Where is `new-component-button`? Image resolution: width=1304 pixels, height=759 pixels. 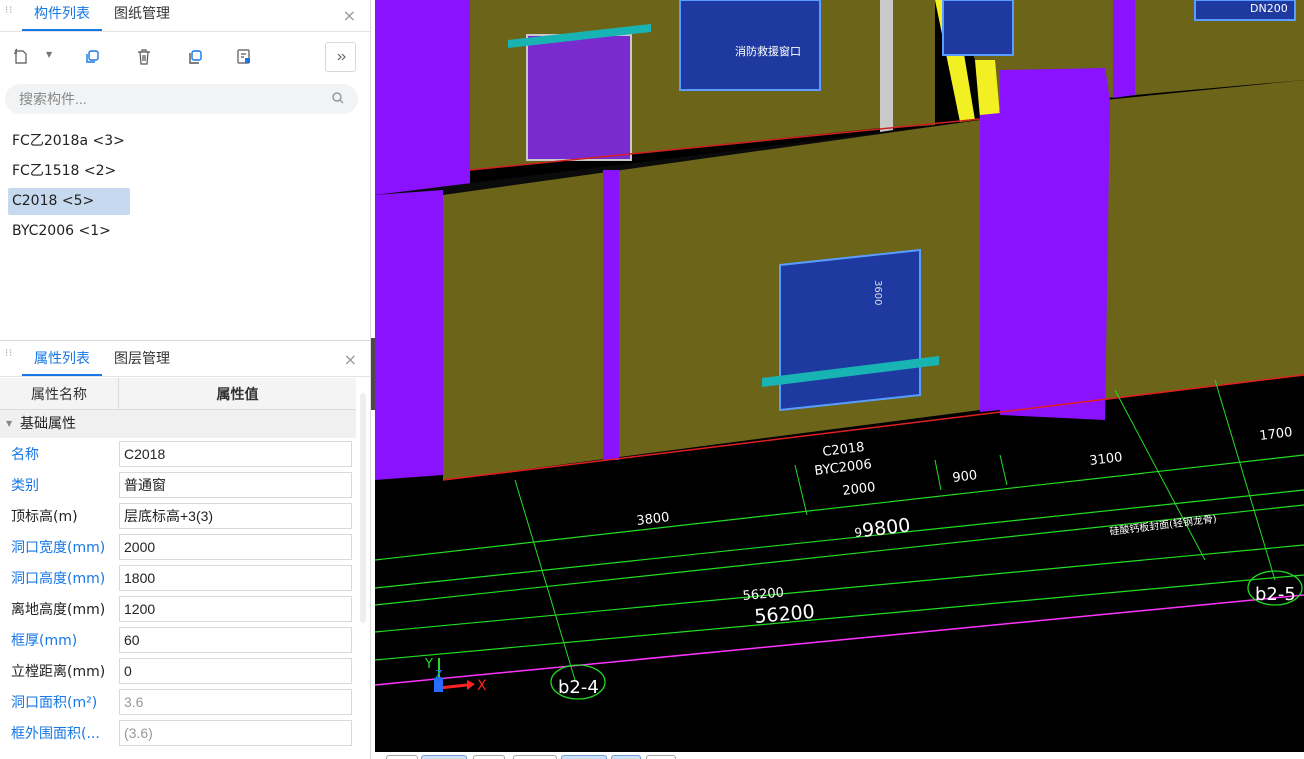 new-component-button is located at coordinates (21, 57).